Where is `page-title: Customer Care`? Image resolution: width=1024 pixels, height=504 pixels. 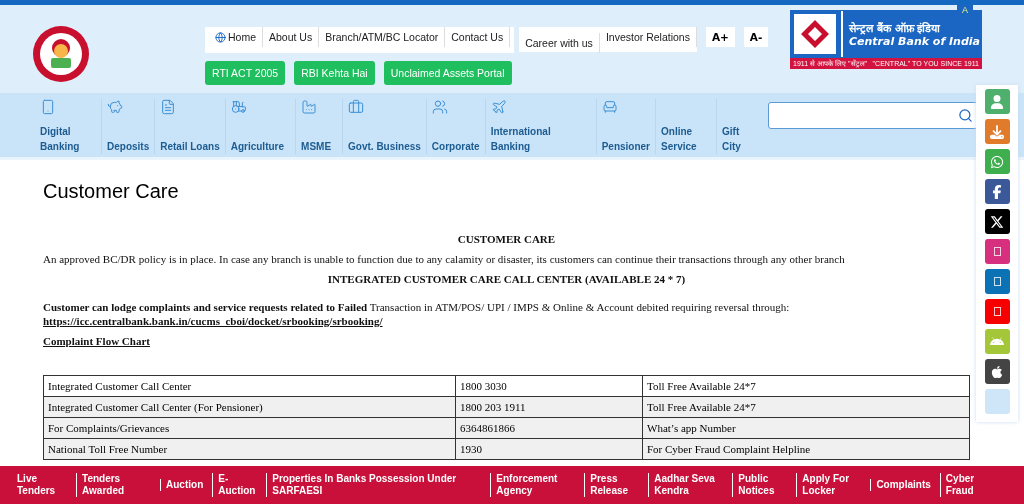 page-title: Customer Care is located at coordinates (111, 191).